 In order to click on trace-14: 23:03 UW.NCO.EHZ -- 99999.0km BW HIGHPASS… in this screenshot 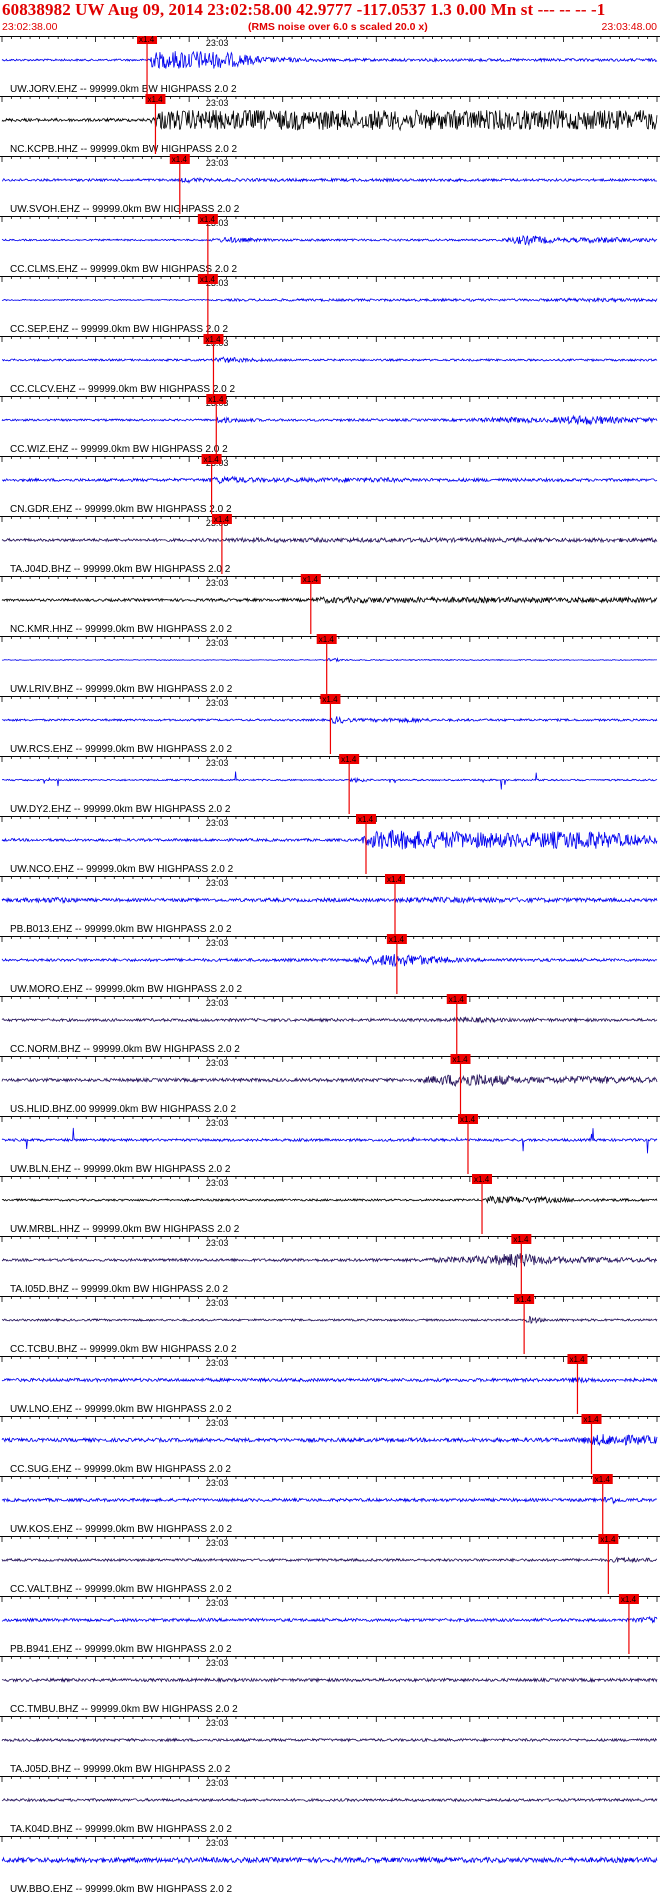, I will do `click(330, 844)`.